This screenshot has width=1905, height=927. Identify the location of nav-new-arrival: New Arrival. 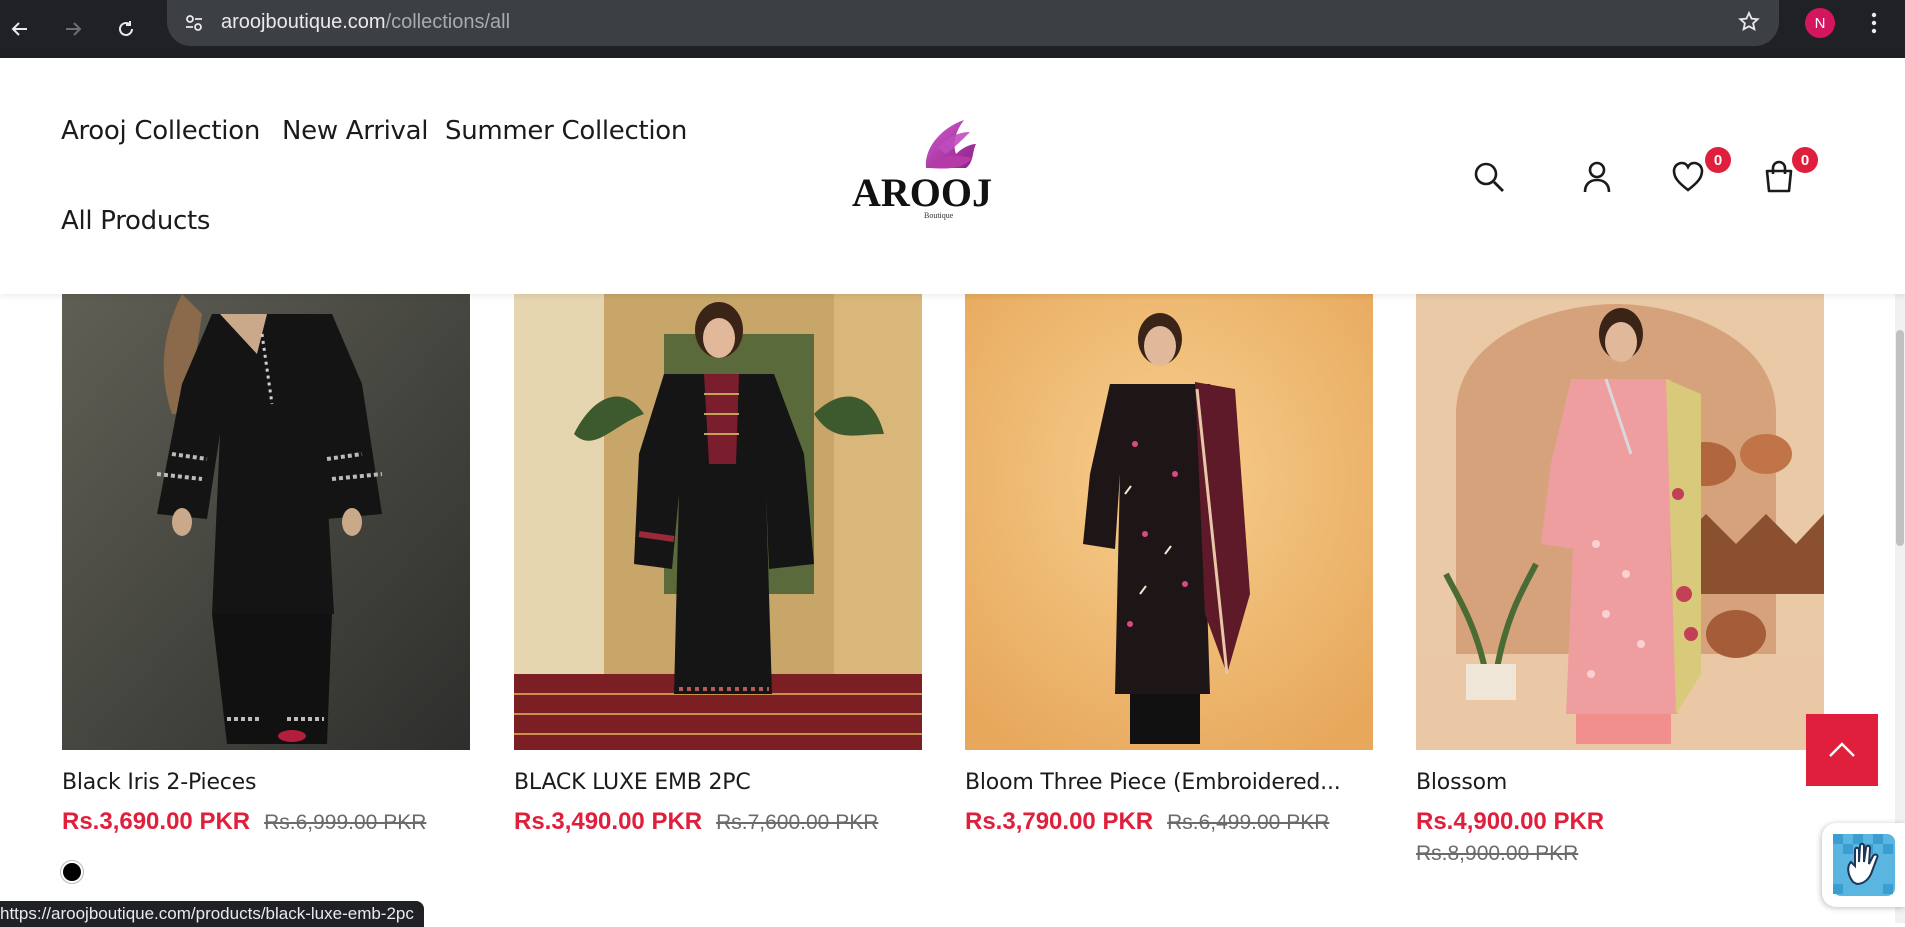
(355, 131).